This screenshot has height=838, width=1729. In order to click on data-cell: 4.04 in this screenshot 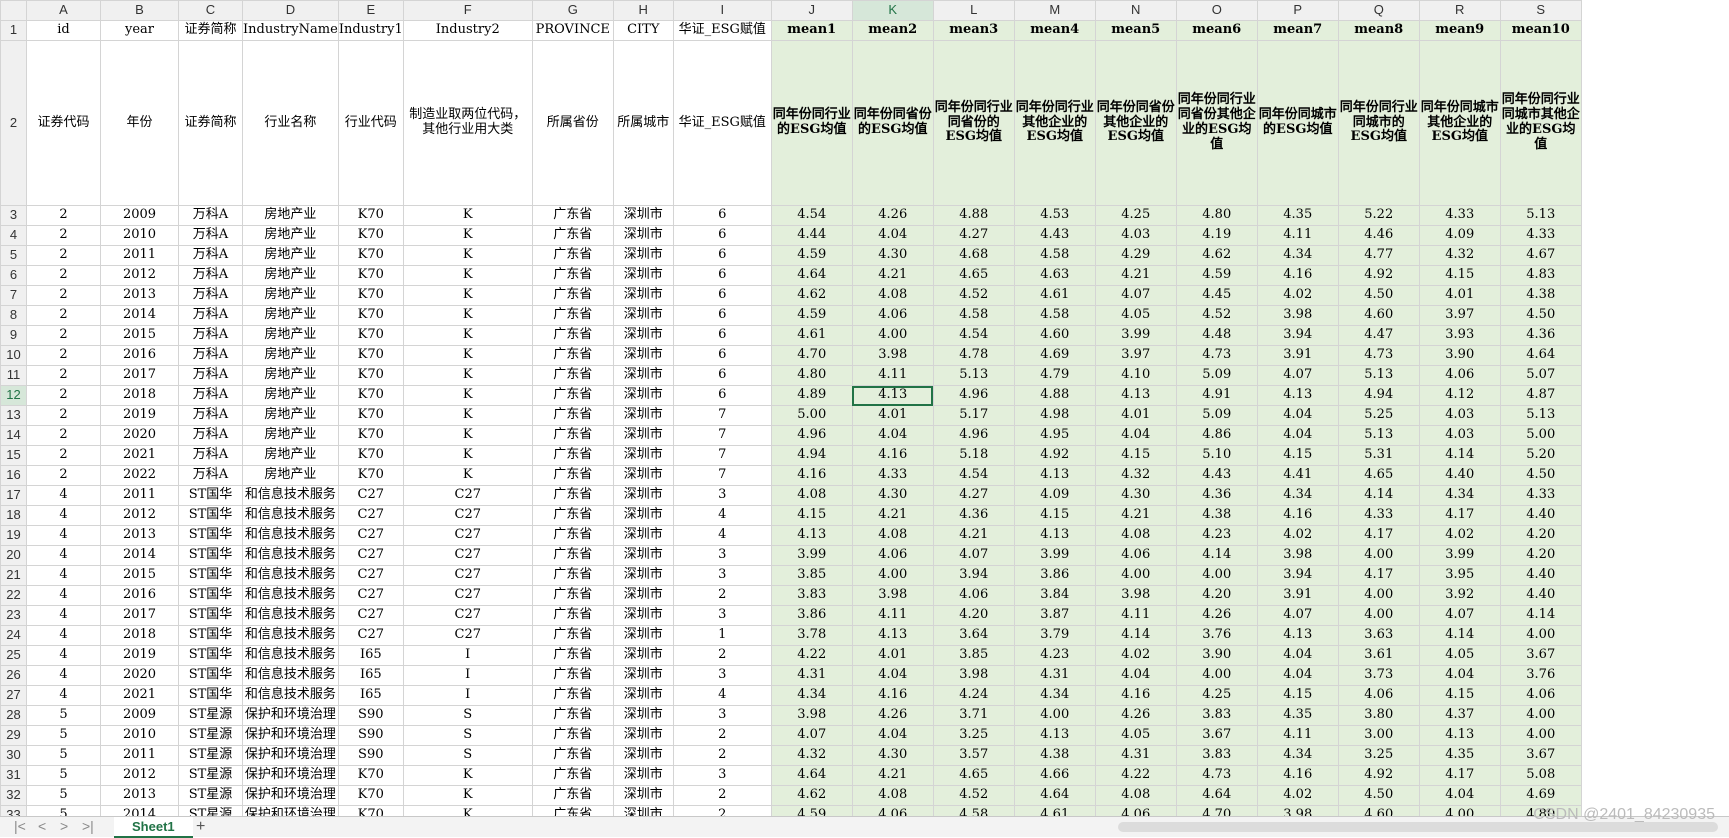, I will do `click(892, 735)`.